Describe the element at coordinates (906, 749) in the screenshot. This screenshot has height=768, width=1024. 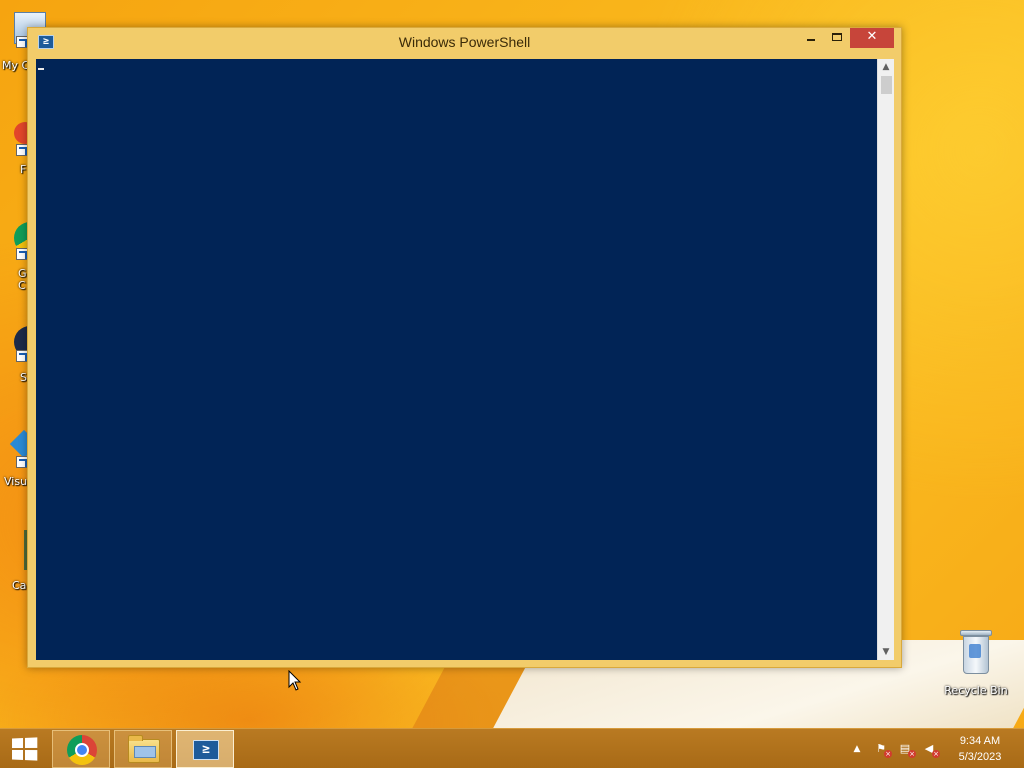
I see `network-icon: ▤ ×` at that location.